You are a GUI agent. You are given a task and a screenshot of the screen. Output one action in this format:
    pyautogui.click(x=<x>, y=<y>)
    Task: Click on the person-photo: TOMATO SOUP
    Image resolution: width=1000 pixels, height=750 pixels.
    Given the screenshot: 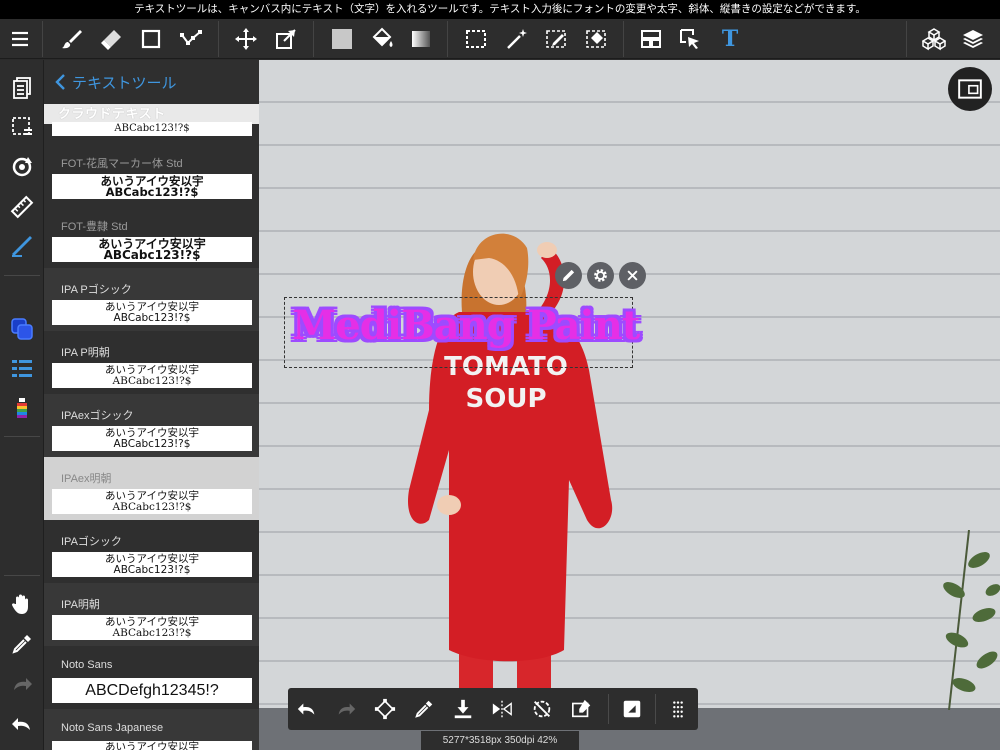 What is the action you would take?
    pyautogui.click(x=510, y=471)
    